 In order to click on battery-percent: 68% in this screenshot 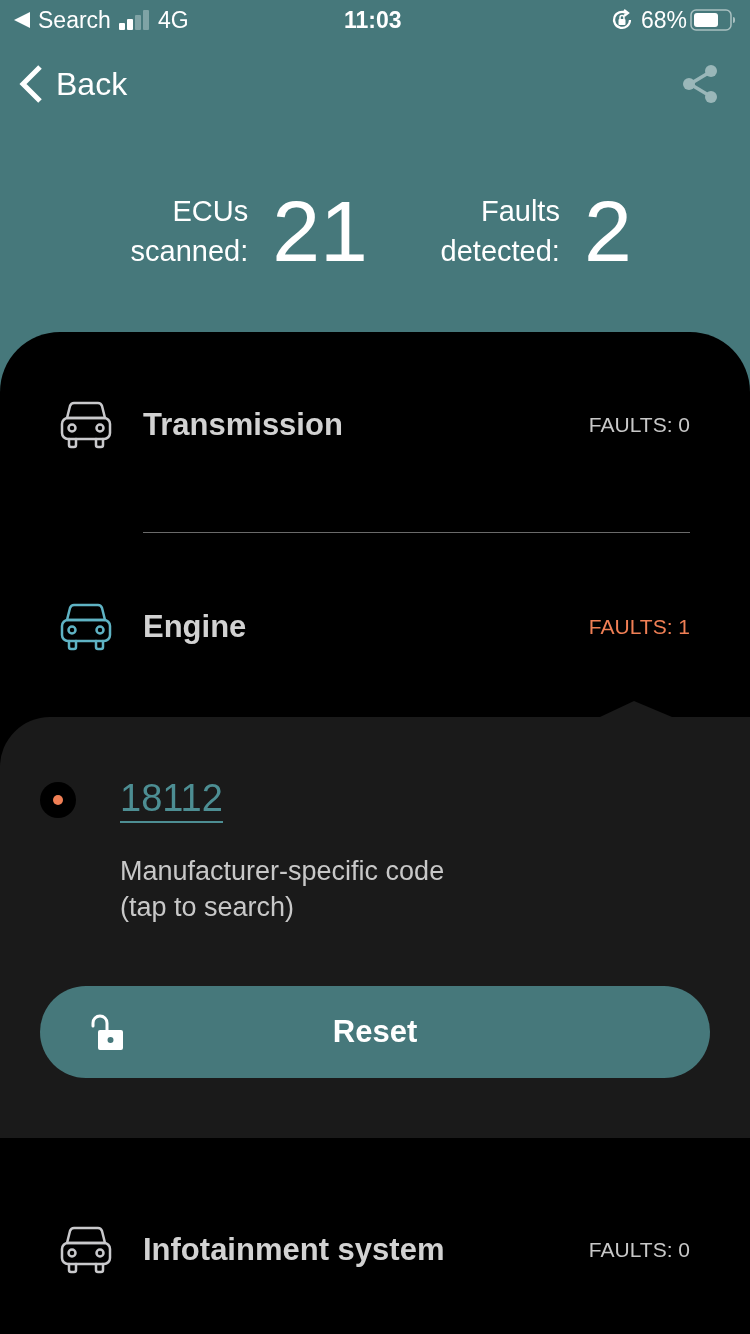, I will do `click(663, 20)`.